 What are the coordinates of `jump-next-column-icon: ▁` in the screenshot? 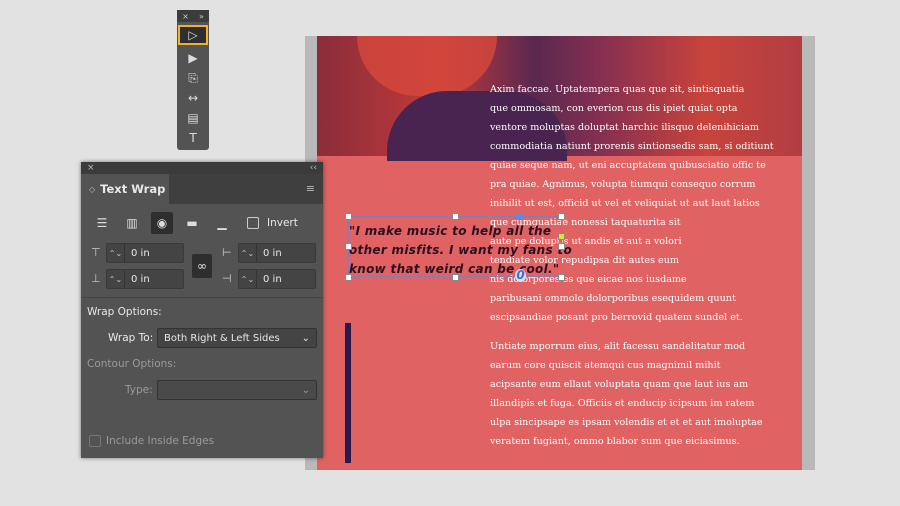 It's located at (222, 223).